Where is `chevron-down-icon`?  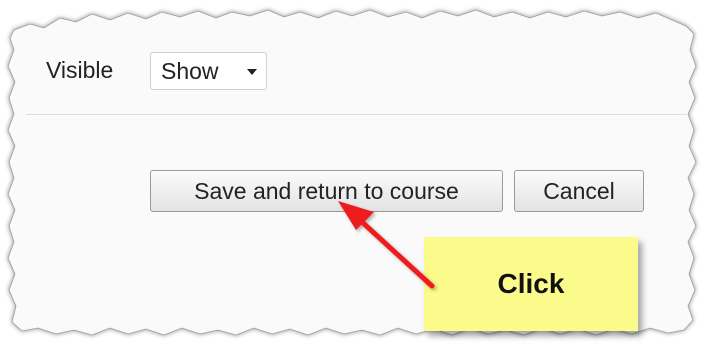 chevron-down-icon is located at coordinates (252, 72).